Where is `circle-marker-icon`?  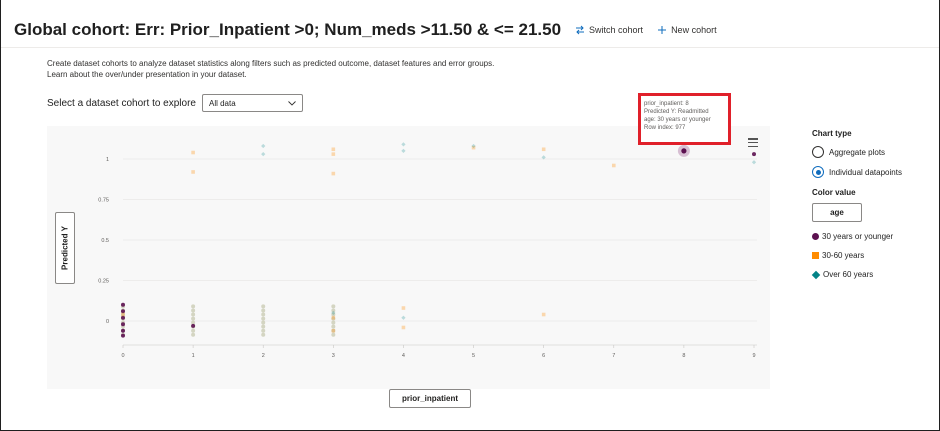 circle-marker-icon is located at coordinates (815, 236).